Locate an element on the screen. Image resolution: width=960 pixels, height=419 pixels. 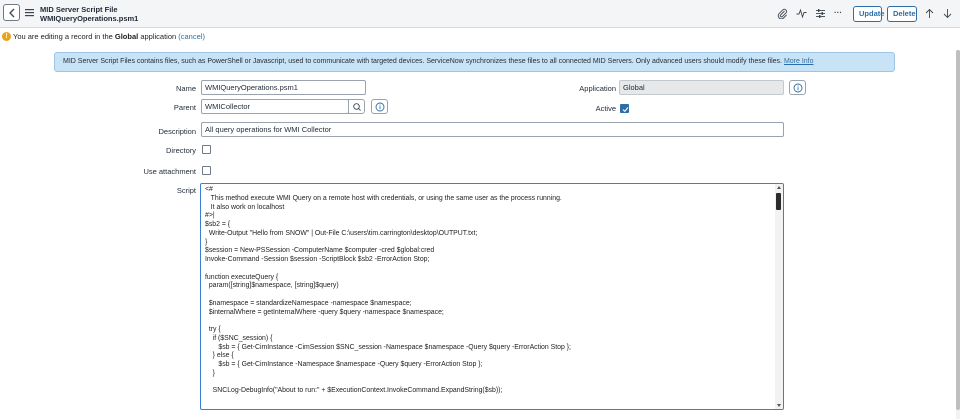
scroll-down-arrow-icon is located at coordinates (779, 405).